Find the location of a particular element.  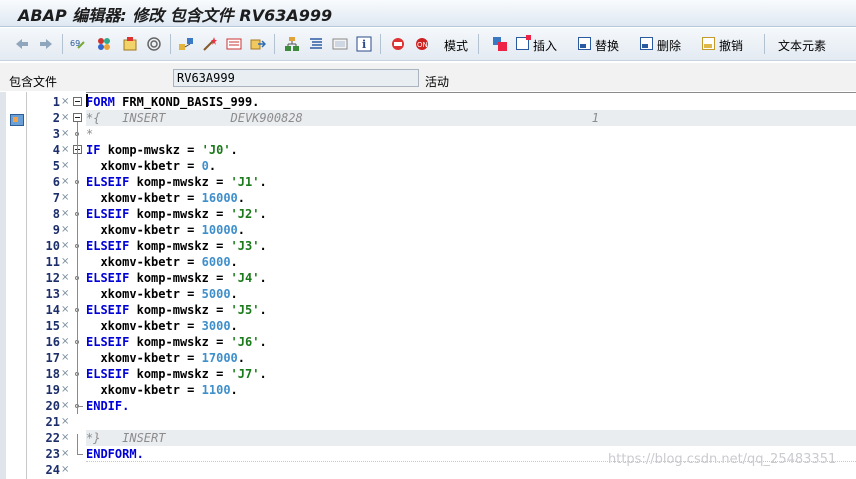

navigate-icon is located at coordinates (258, 44).